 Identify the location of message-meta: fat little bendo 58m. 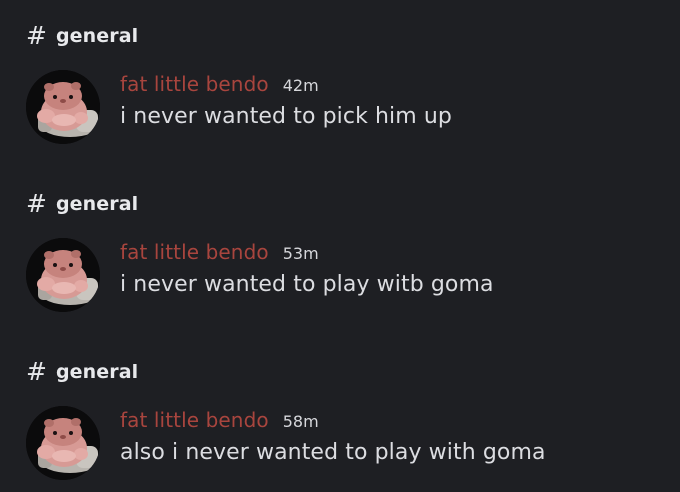
(219, 421).